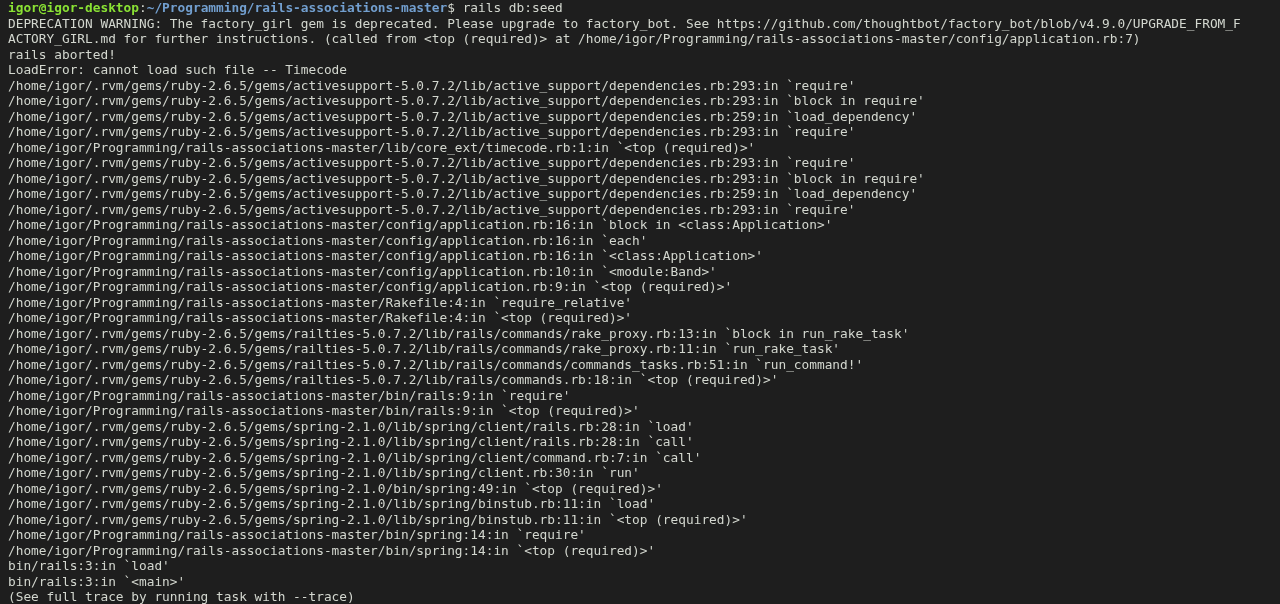 The image size is (1280, 604). What do you see at coordinates (297, 7) in the screenshot?
I see `prompt-path: ~/Programming/rails-associations-master` at bounding box center [297, 7].